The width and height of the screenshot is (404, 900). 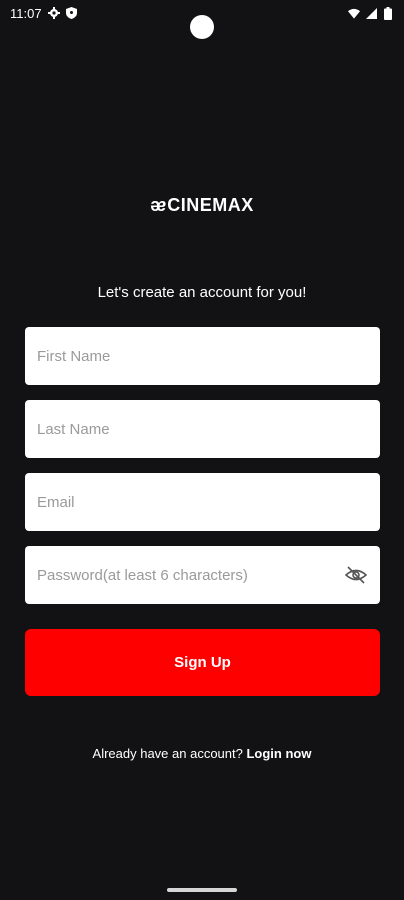 What do you see at coordinates (388, 13) in the screenshot?
I see `battery-icon` at bounding box center [388, 13].